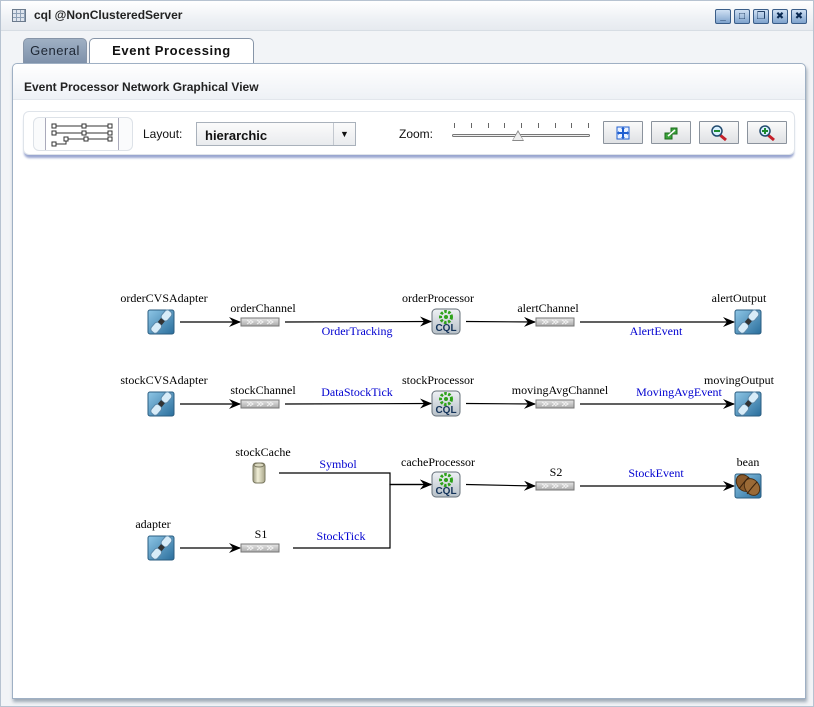 This screenshot has width=814, height=707. I want to click on edge-orderChannel-to-orderProcessor, so click(358, 321).